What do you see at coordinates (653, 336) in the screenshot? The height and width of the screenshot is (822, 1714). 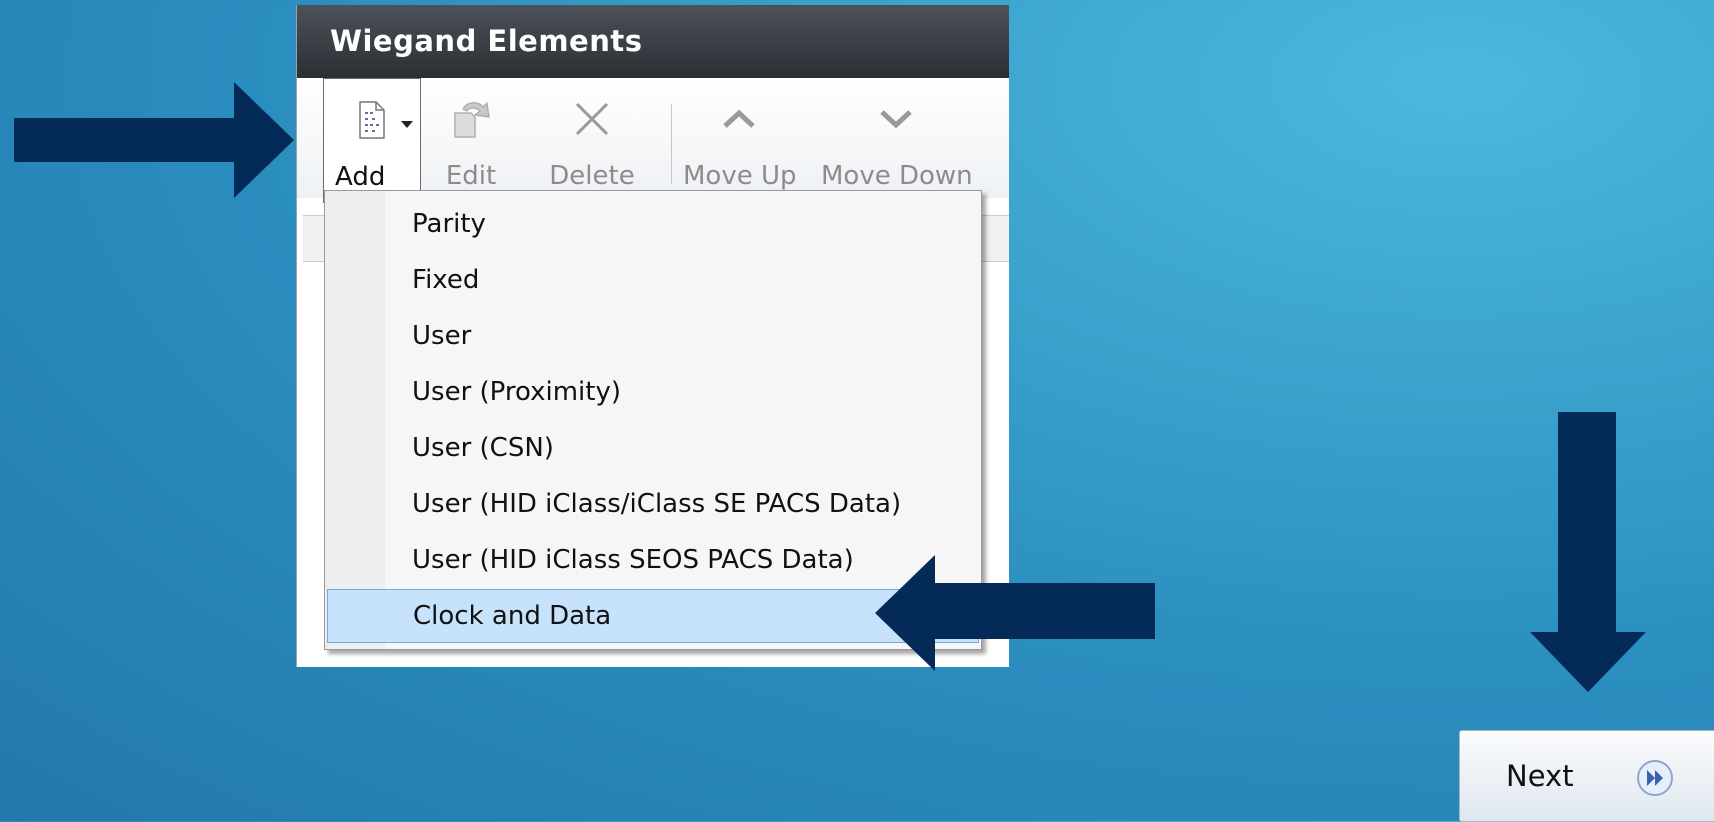 I see `menu-item-user: User` at bounding box center [653, 336].